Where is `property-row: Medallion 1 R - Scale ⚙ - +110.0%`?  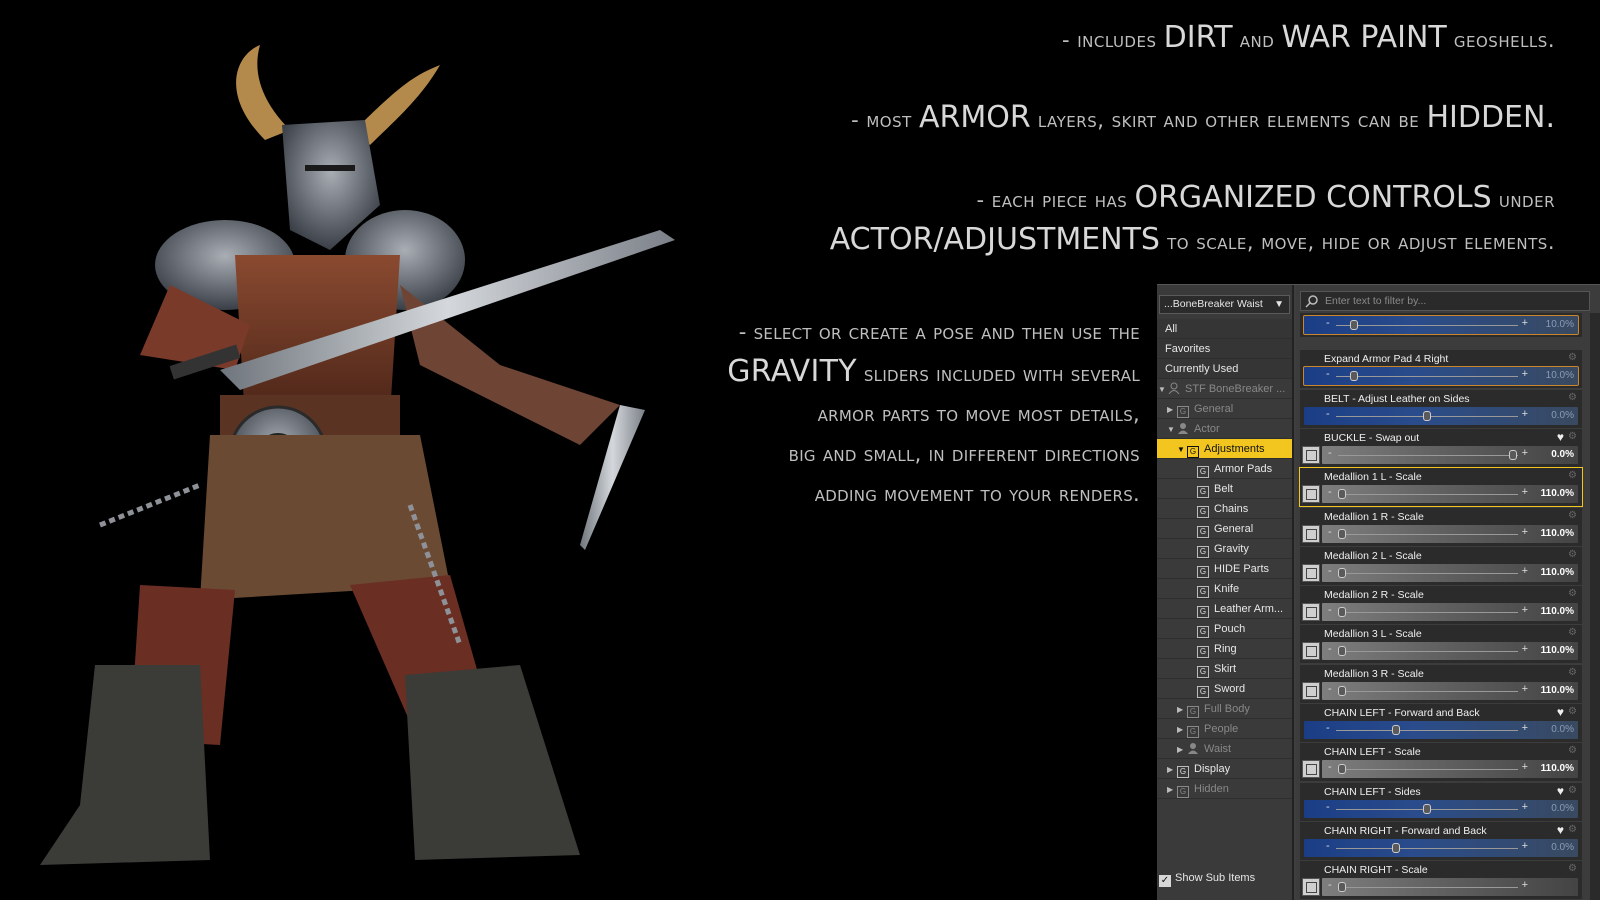 property-row: Medallion 1 R - Scale ⚙ - +110.0% is located at coordinates (1441, 526).